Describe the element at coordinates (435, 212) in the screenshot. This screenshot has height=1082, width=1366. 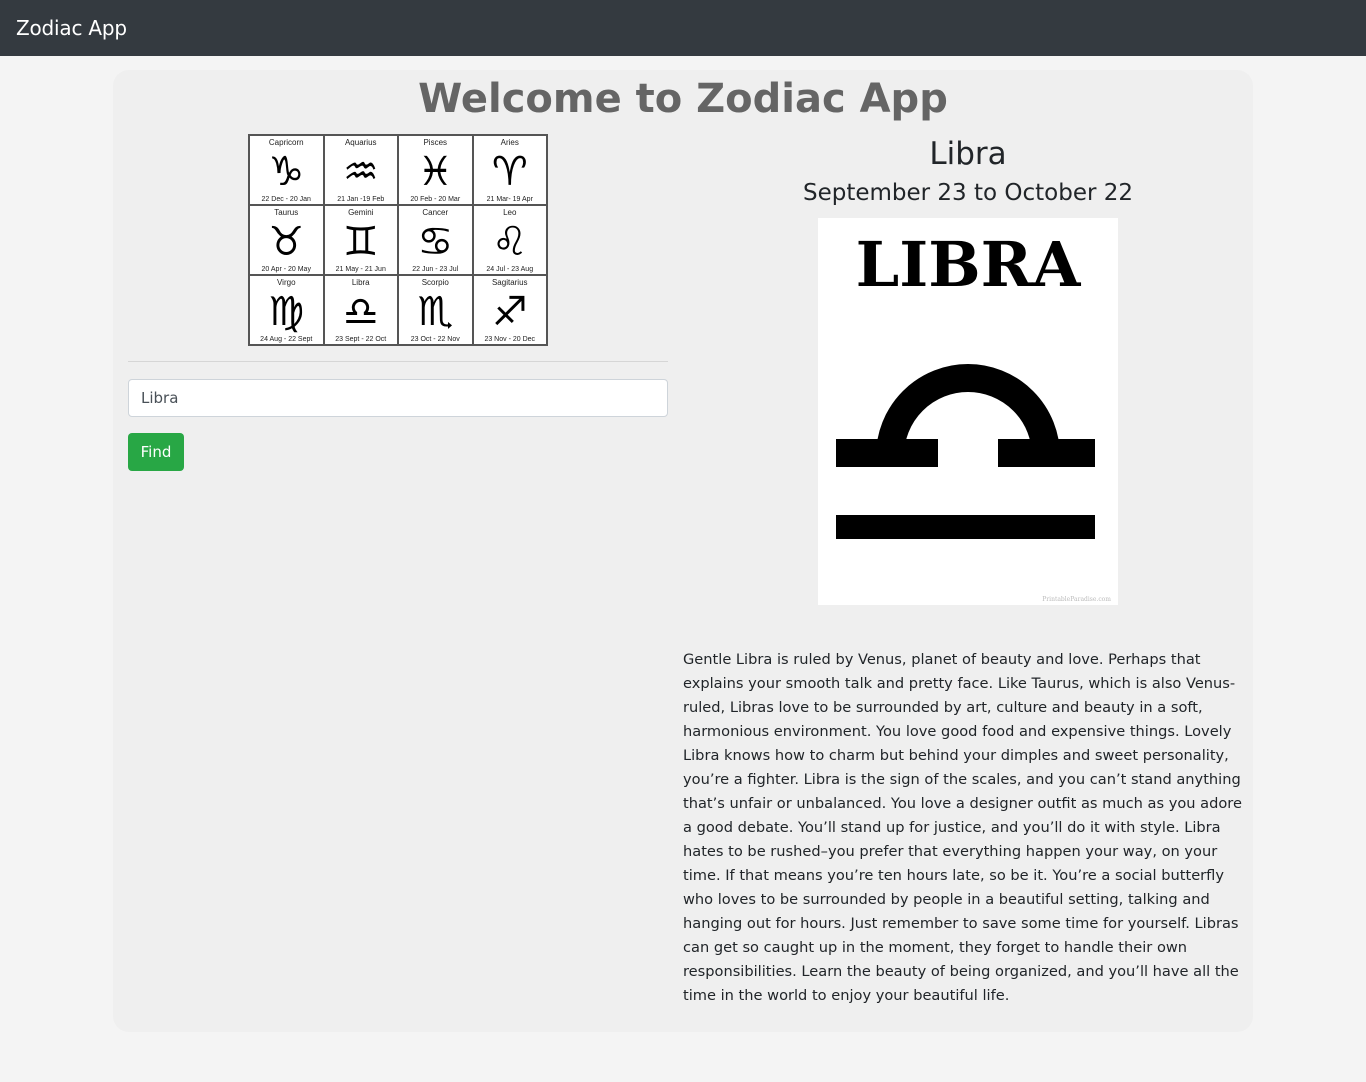
I see `chart-cell-name: Cancer` at that location.